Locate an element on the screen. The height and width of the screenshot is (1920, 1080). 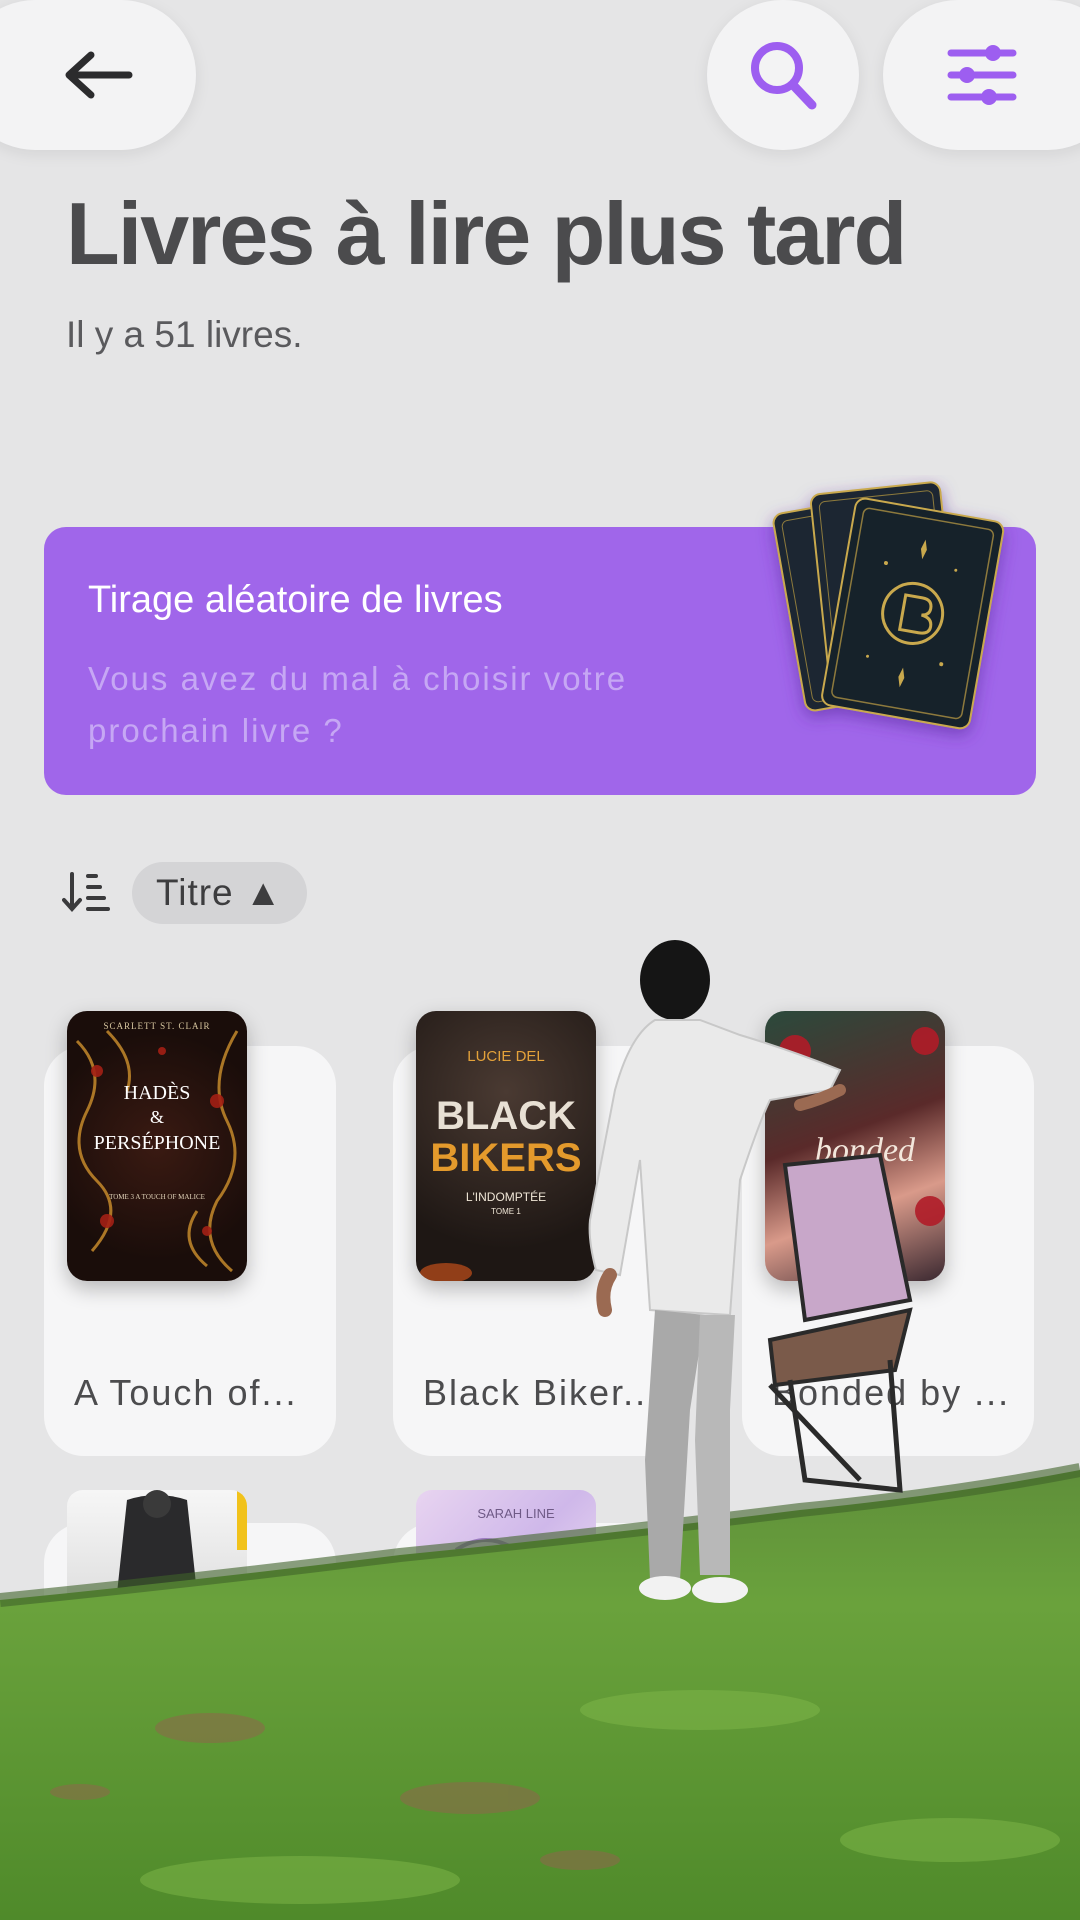
sort-chip: Titre ▲ is located at coordinates (219, 893).